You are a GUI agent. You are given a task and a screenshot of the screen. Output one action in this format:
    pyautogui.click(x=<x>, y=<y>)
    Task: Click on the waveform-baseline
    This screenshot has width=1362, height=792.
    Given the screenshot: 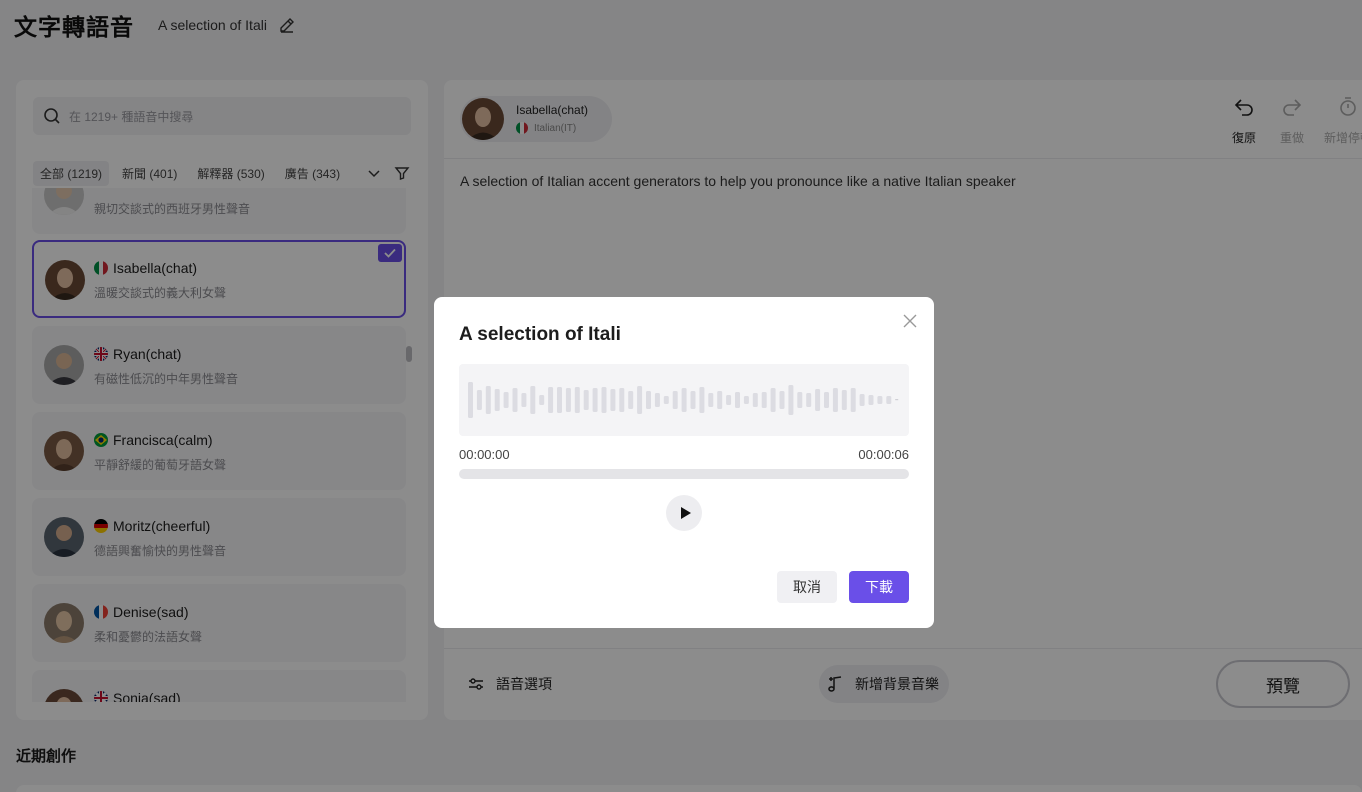 What is the action you would take?
    pyautogui.click(x=897, y=400)
    